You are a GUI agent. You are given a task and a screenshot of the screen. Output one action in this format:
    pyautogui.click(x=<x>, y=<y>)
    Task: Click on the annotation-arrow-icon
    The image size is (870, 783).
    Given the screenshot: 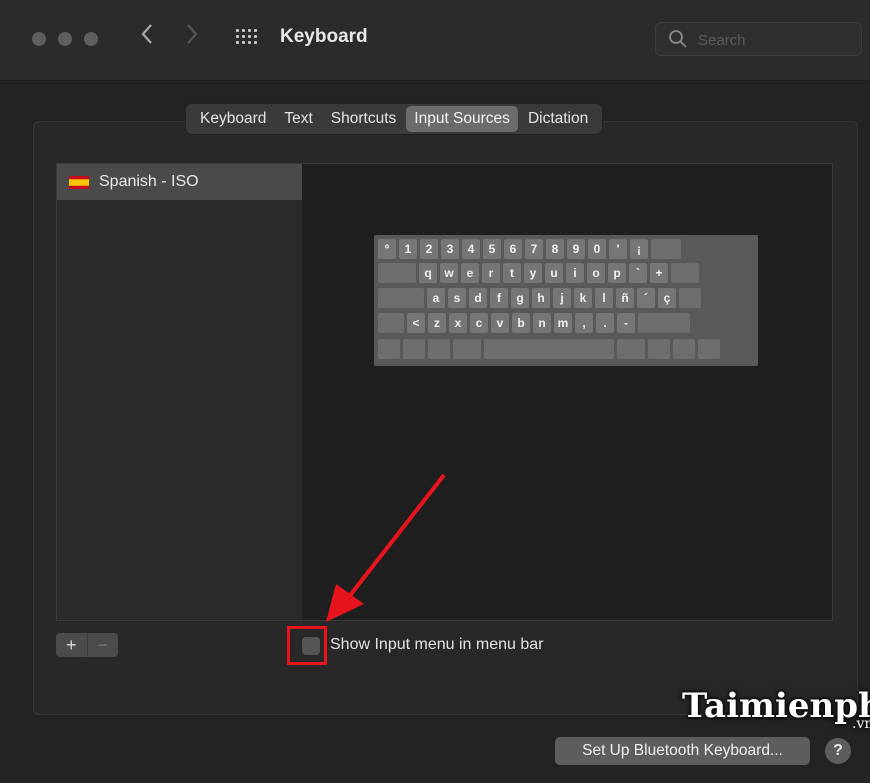 What is the action you would take?
    pyautogui.click(x=386, y=547)
    